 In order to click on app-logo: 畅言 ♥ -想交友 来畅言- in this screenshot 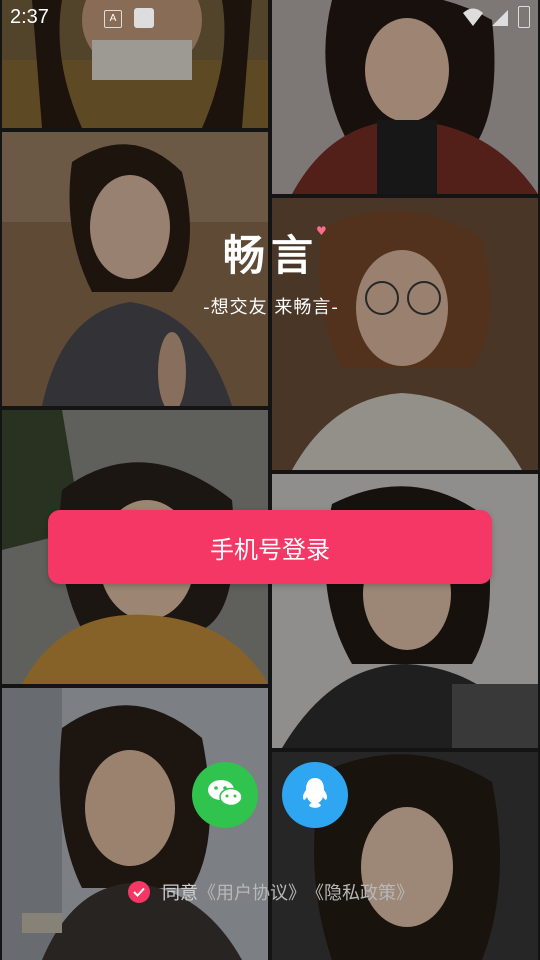, I will do `click(271, 270)`.